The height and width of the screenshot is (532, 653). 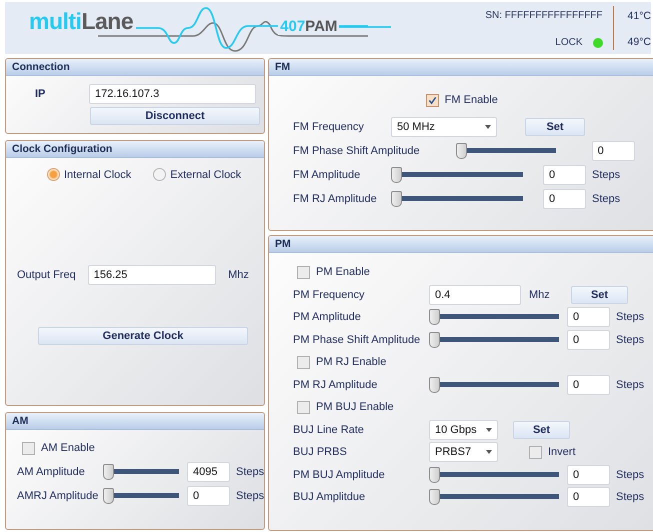 What do you see at coordinates (461, 67) in the screenshot?
I see `panel-title: FM` at bounding box center [461, 67].